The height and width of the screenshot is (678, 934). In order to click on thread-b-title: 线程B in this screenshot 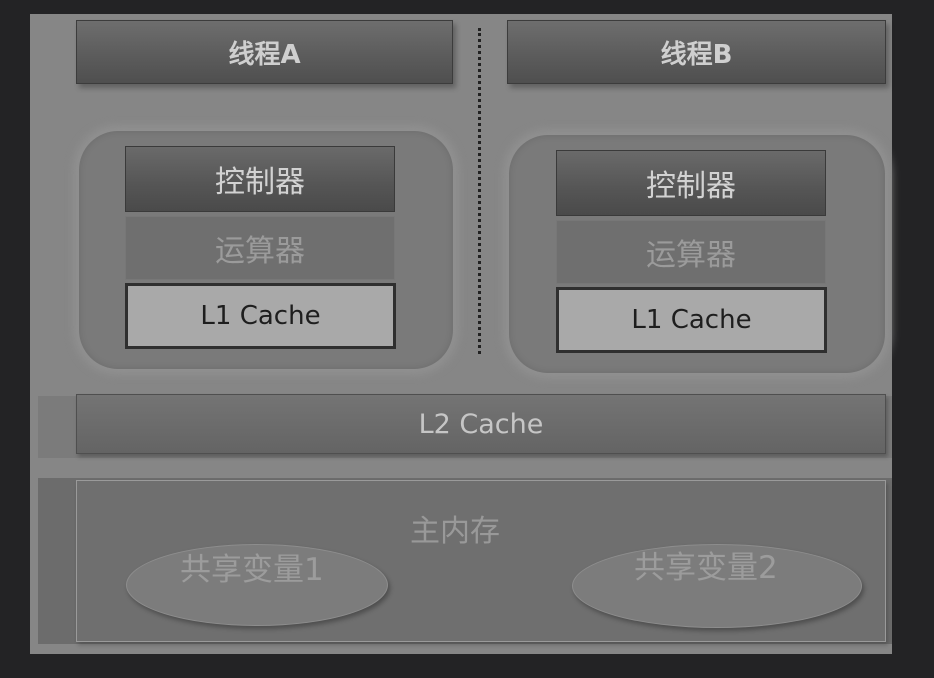, I will do `click(696, 54)`.